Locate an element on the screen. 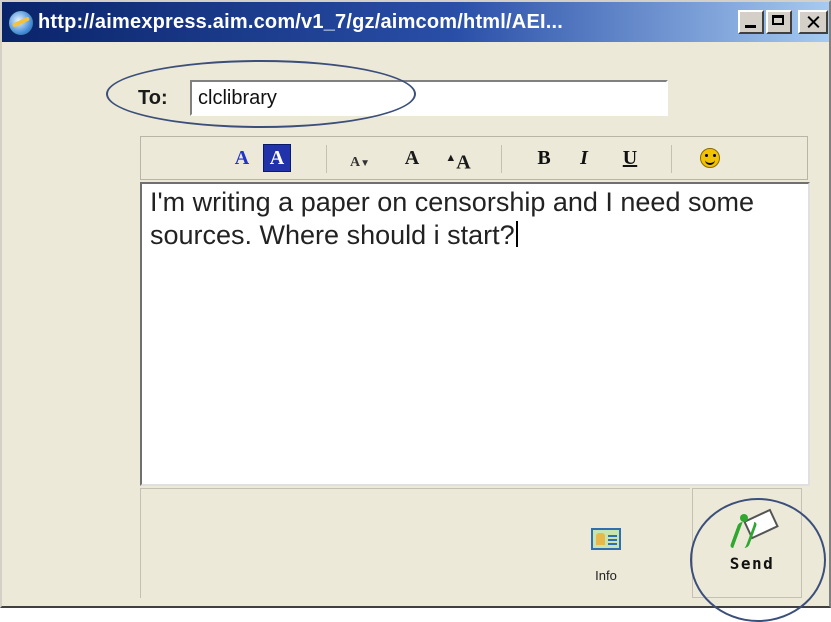 The width and height of the screenshot is (831, 622). minimize-button is located at coordinates (751, 22).